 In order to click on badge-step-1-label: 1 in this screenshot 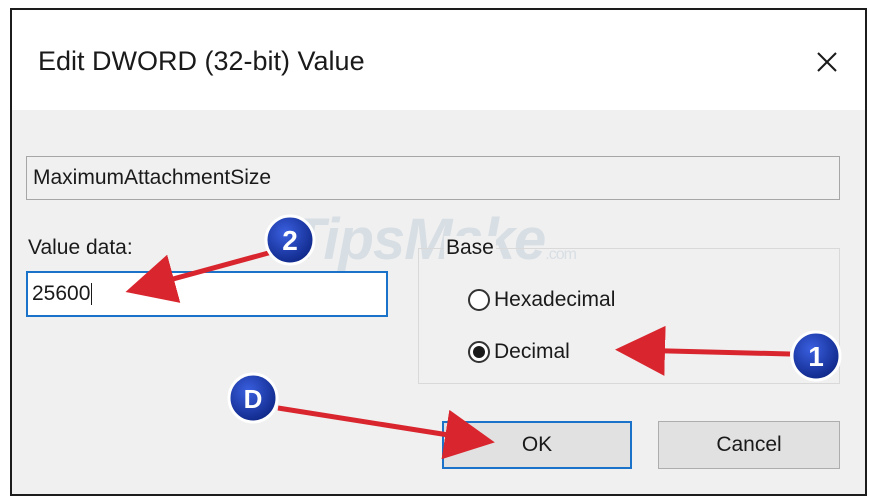, I will do `click(816, 356)`.